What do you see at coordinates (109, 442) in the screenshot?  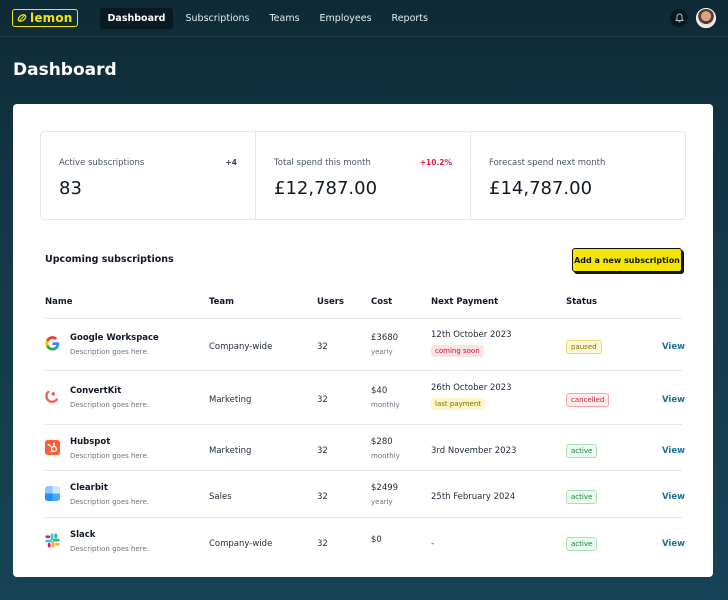 I see `service-name: Hubspot` at bounding box center [109, 442].